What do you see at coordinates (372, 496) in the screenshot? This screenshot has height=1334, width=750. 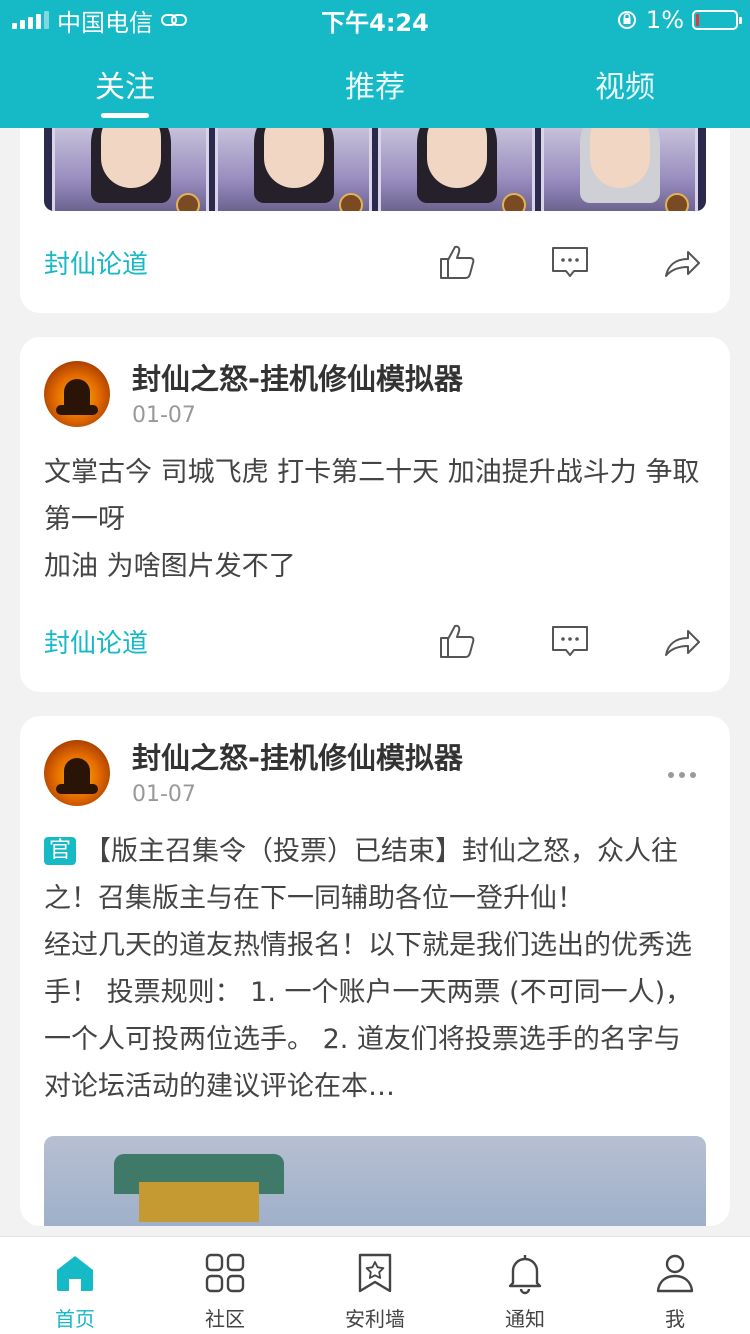 I see `content-line: 文掌古今 司城飞虎 打卡第二十天 加油提升战斗力 争取第一呀` at bounding box center [372, 496].